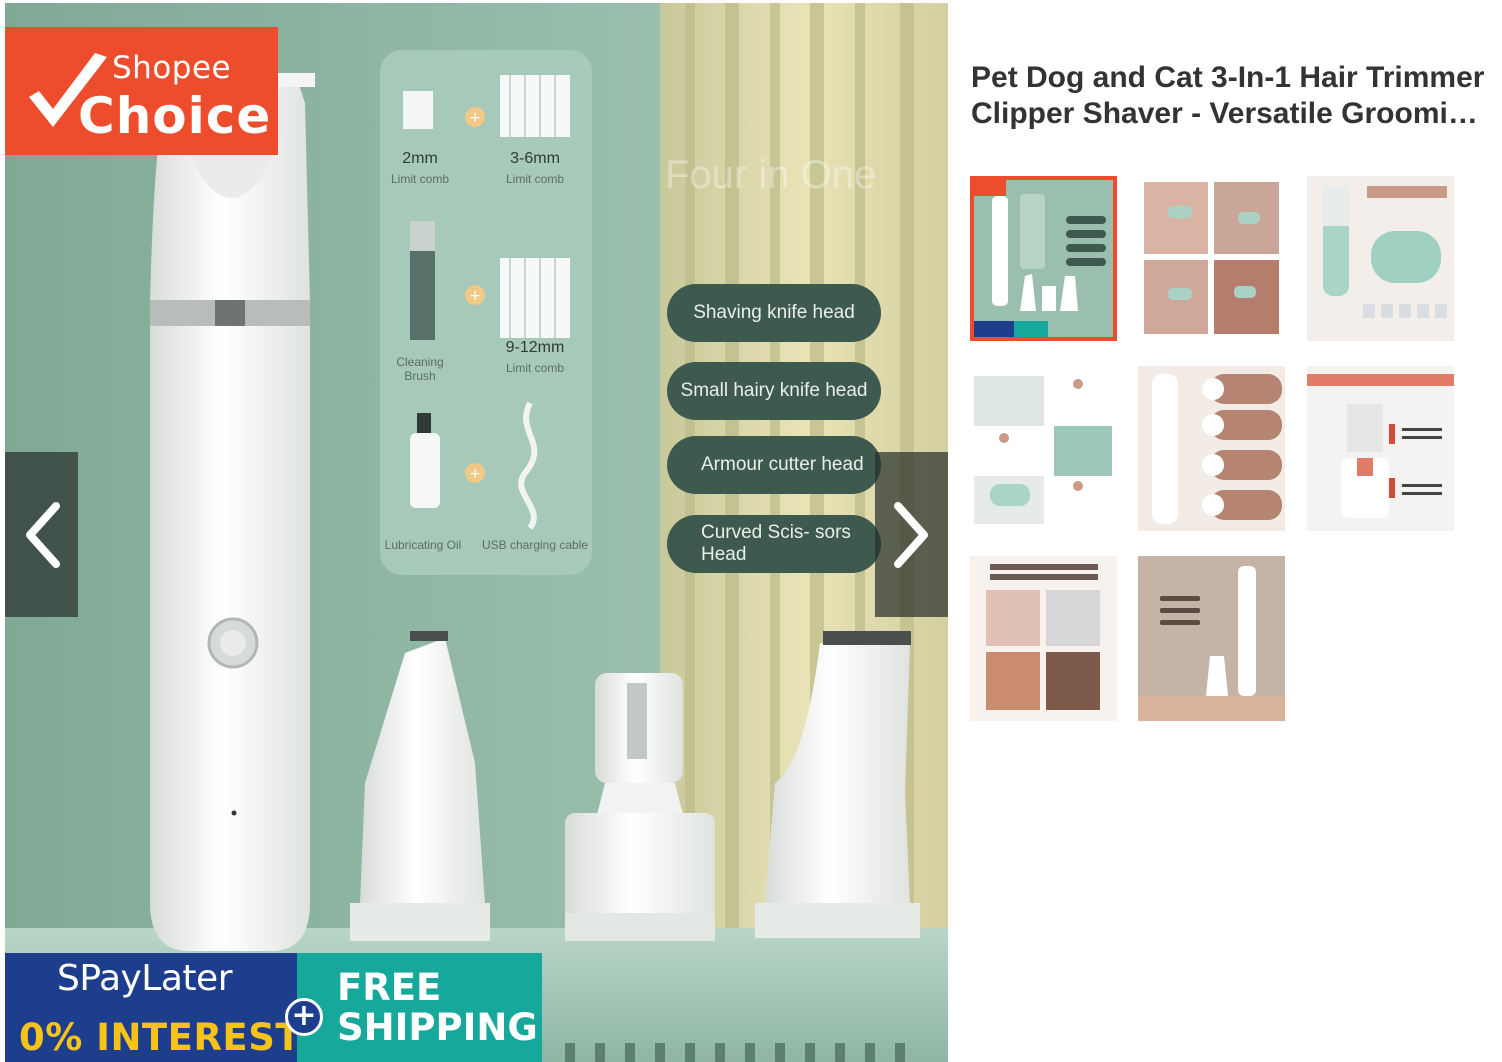  I want to click on accessory-sublabel: Lubricating Oil, so click(423, 545).